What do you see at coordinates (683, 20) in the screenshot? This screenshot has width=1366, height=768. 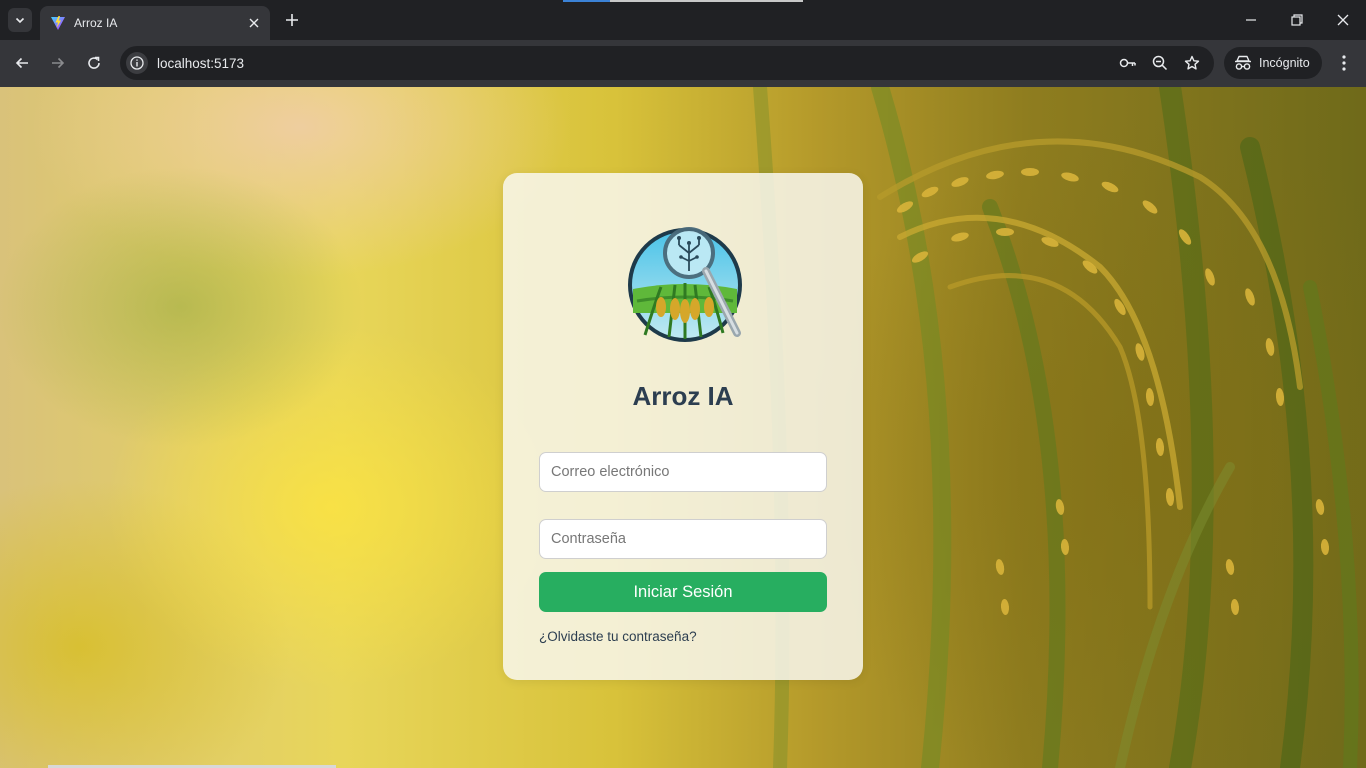 I see `tab-strip: Arroz IA` at bounding box center [683, 20].